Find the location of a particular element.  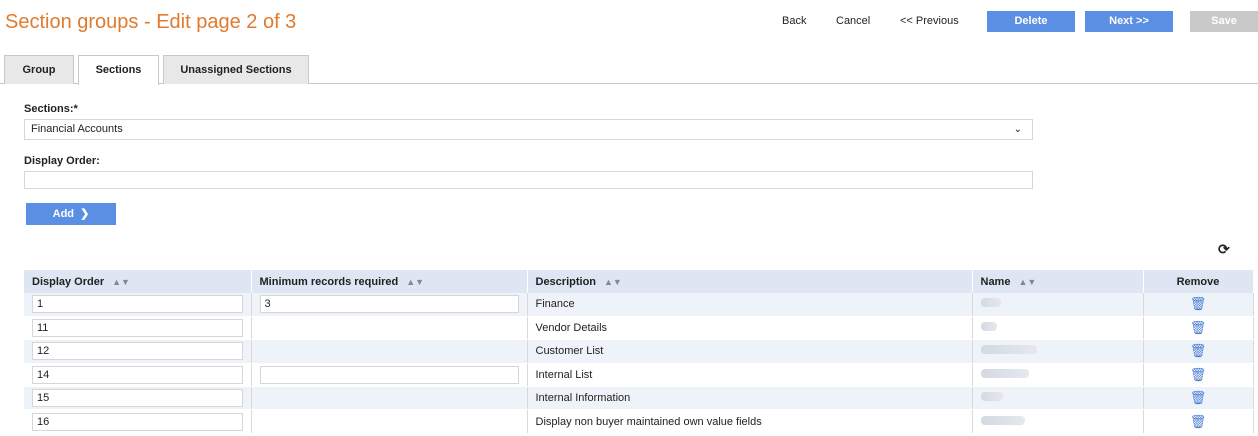

chevron-right-icon: ❯ is located at coordinates (83, 214).